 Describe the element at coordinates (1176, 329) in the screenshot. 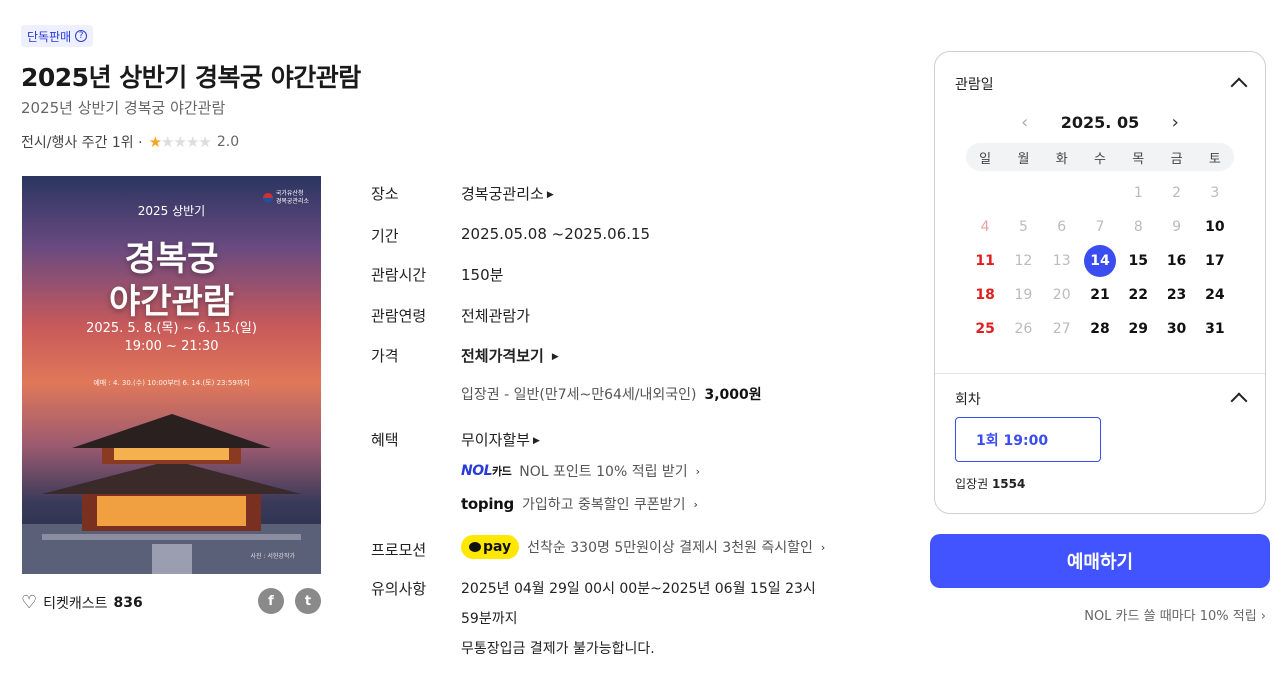

I see `calendar-day: 30` at that location.